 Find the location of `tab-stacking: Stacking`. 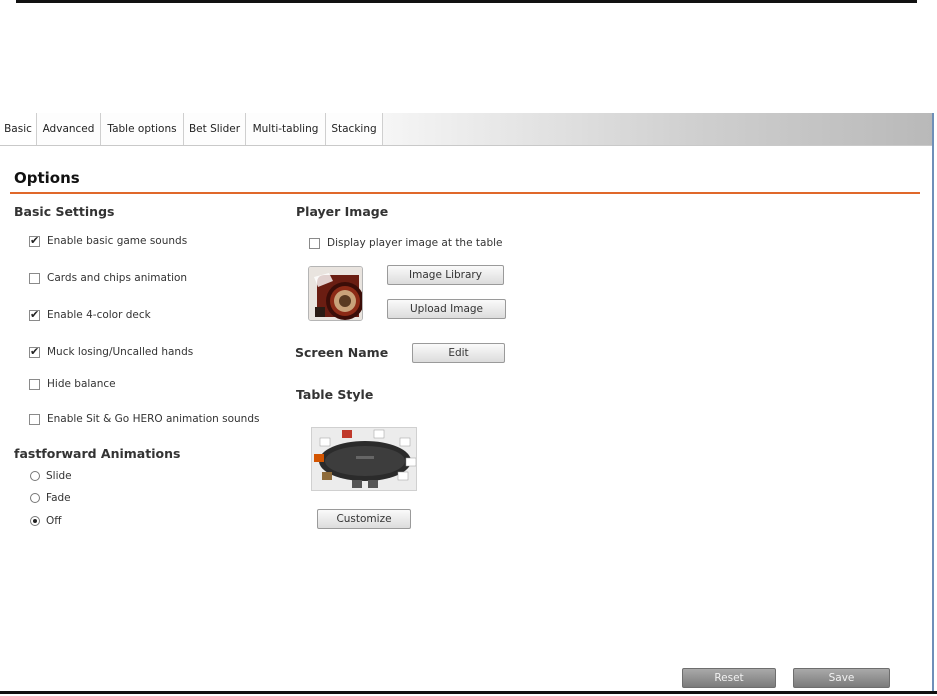

tab-stacking: Stacking is located at coordinates (354, 129).